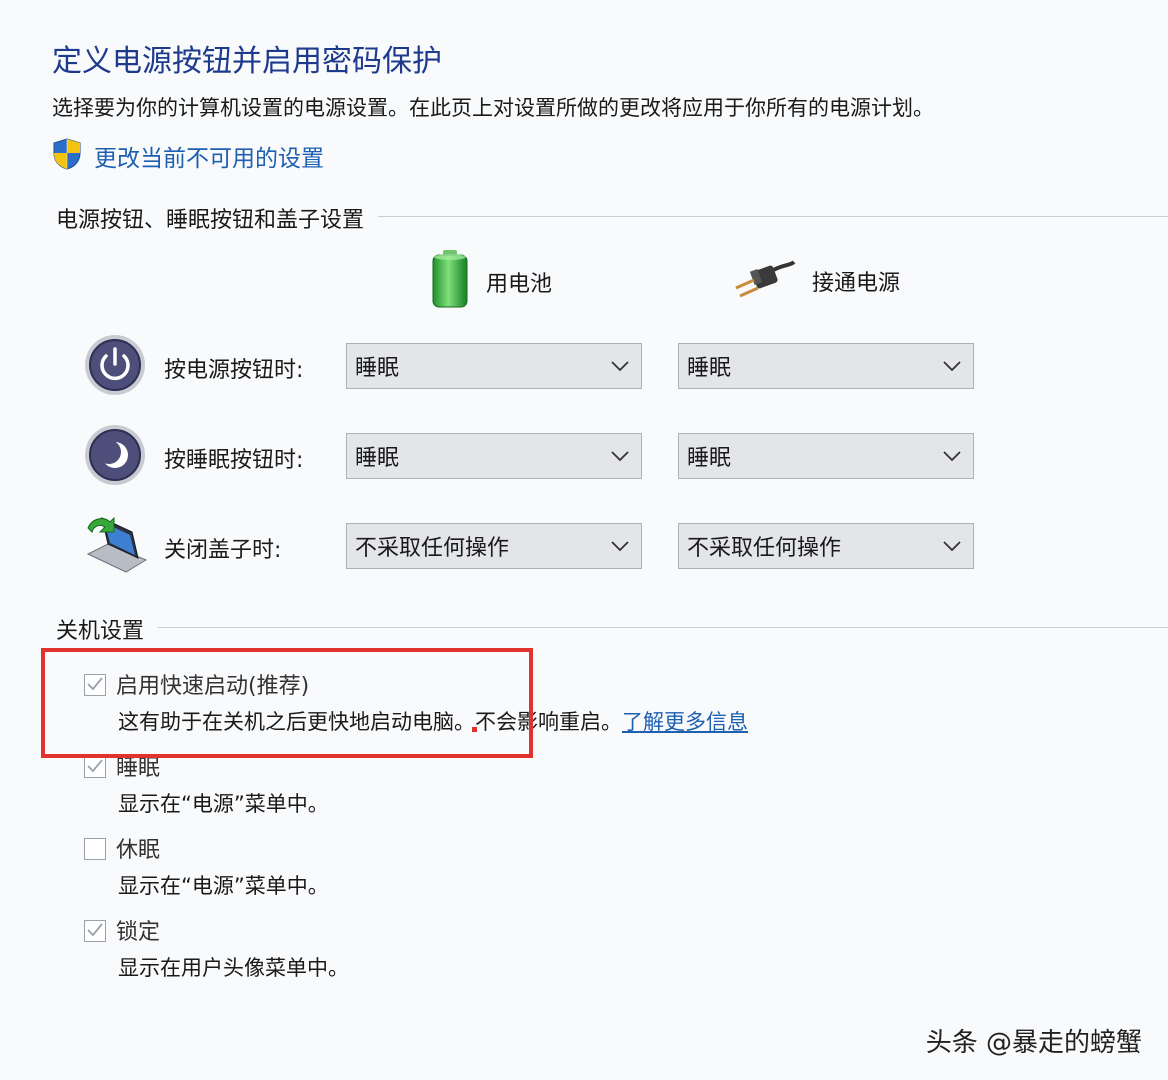  What do you see at coordinates (685, 722) in the screenshot?
I see `learn-more-link: 了解更多信息` at bounding box center [685, 722].